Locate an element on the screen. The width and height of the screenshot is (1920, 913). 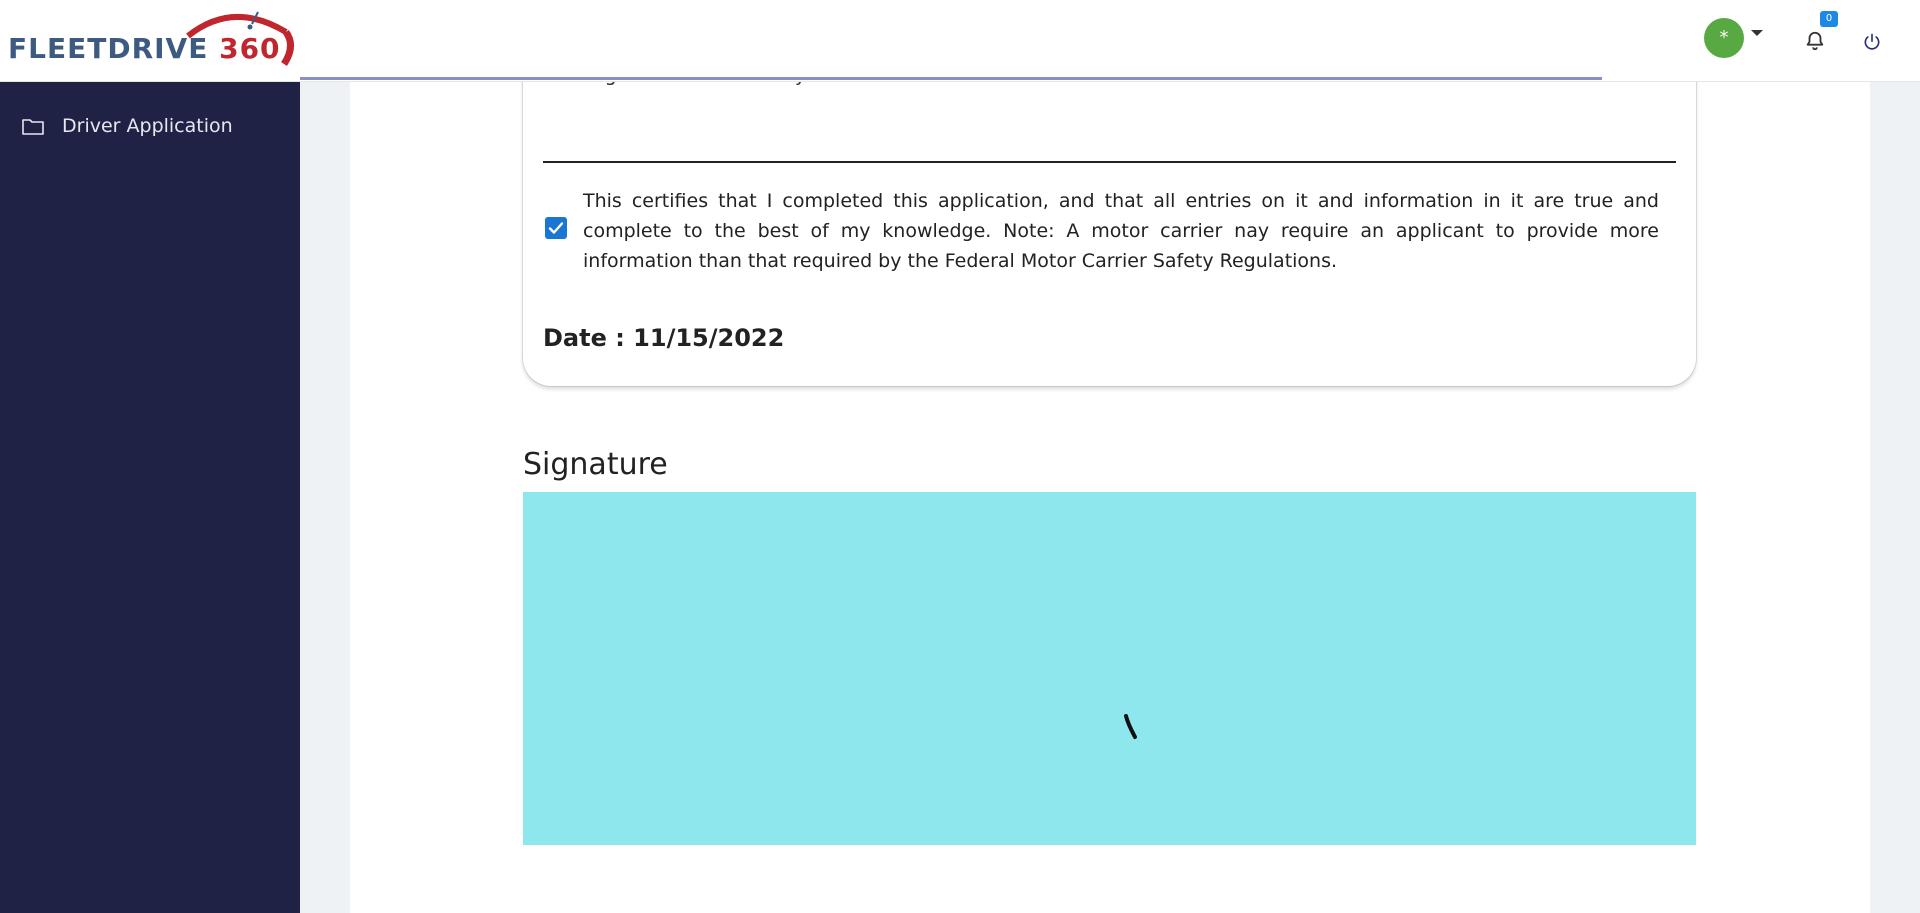
power-icon is located at coordinates (1872, 42).